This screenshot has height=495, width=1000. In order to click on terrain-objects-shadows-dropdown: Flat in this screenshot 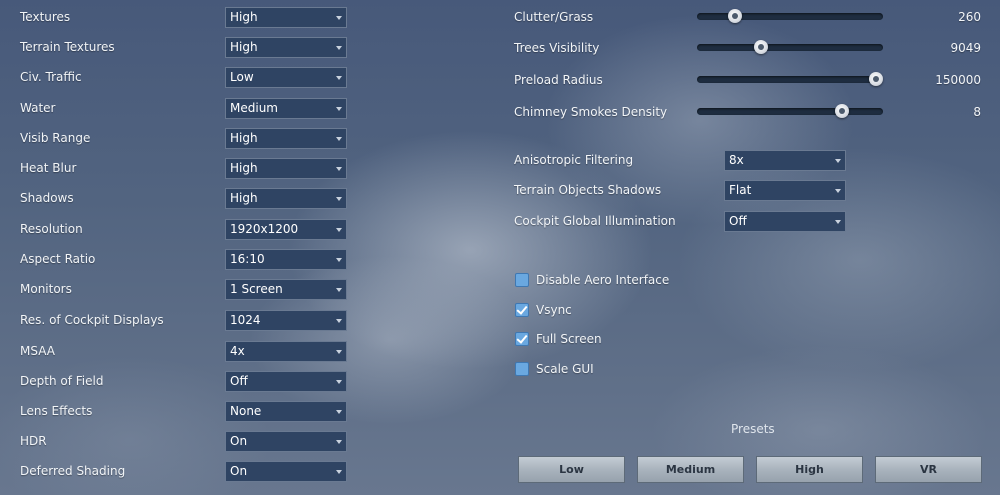, I will do `click(785, 190)`.